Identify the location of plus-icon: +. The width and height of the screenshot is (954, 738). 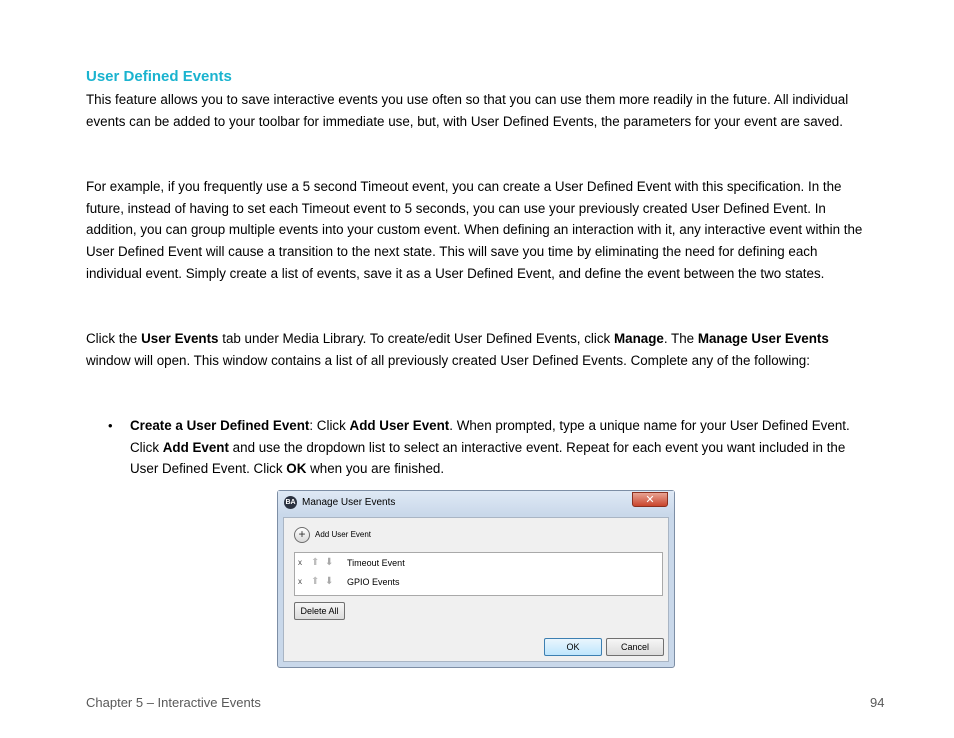
(302, 535).